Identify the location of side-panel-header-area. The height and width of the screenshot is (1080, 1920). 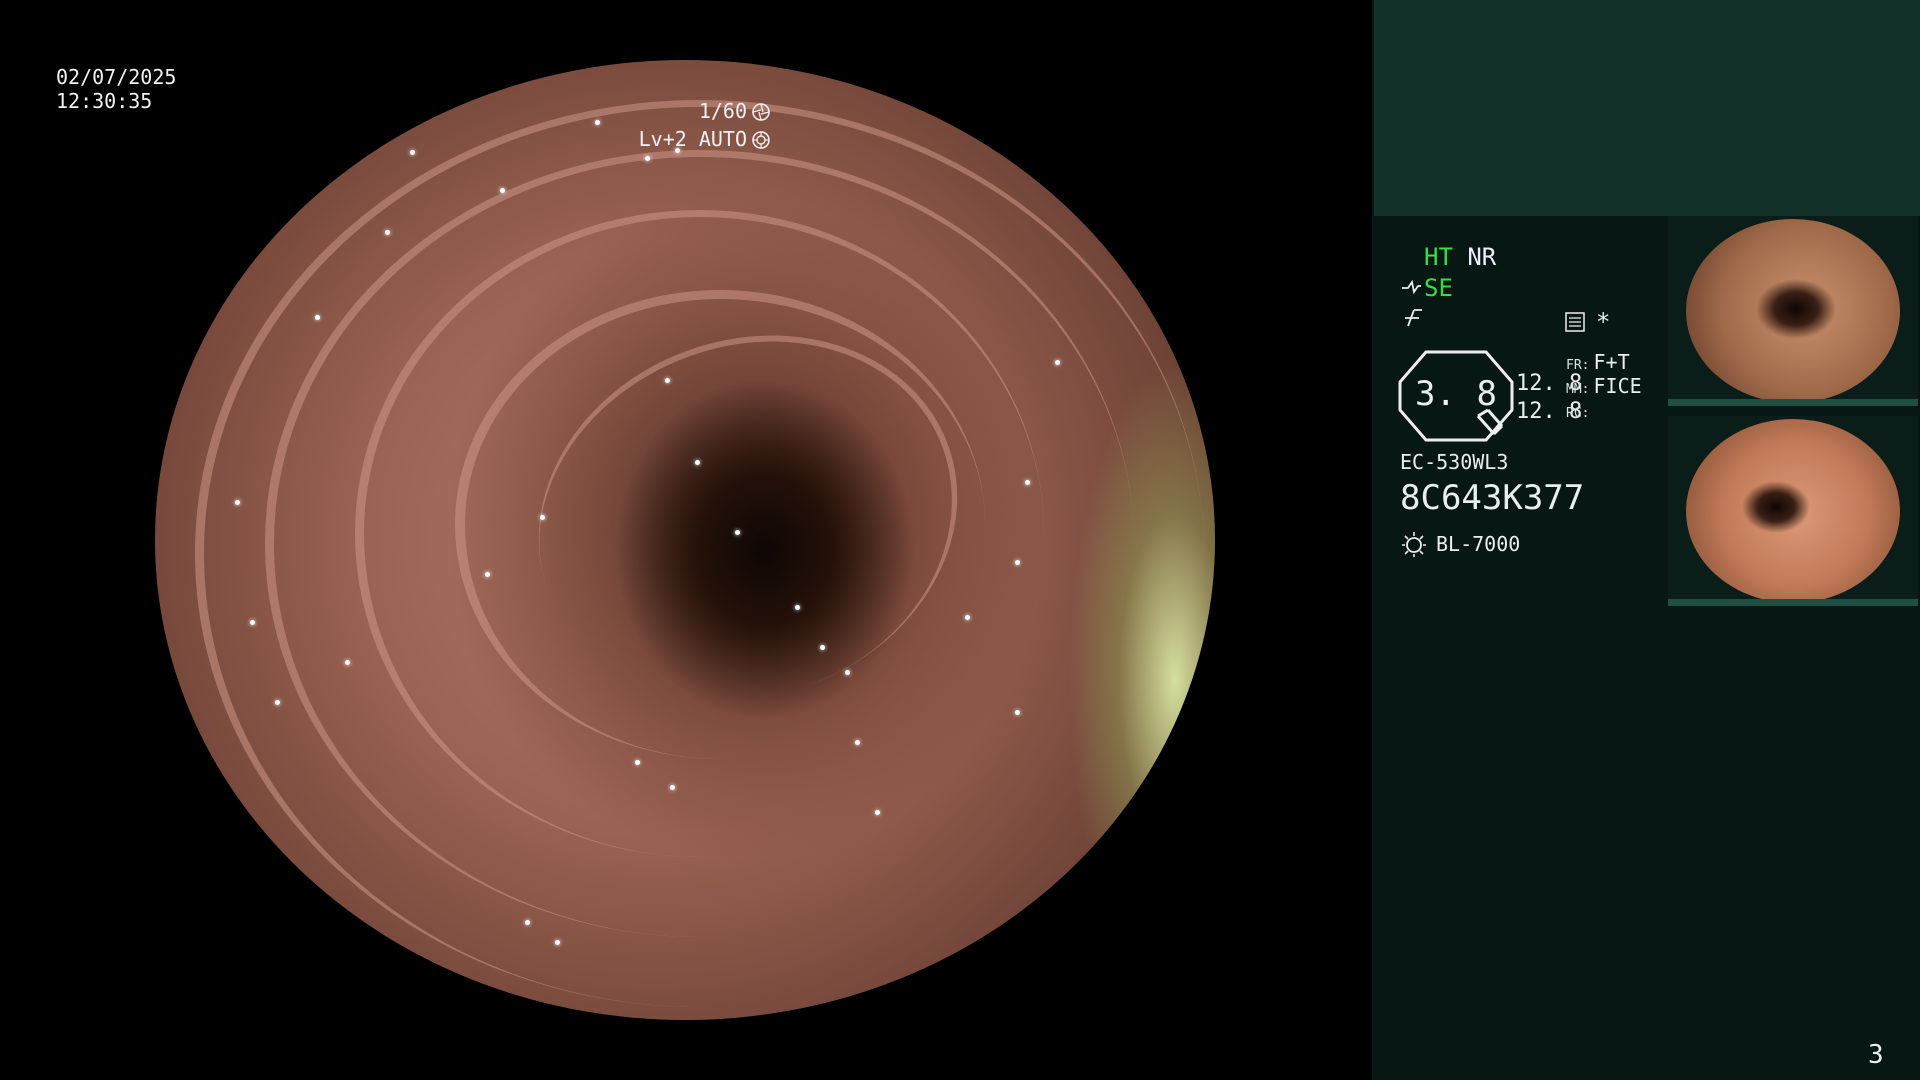
(1647, 108).